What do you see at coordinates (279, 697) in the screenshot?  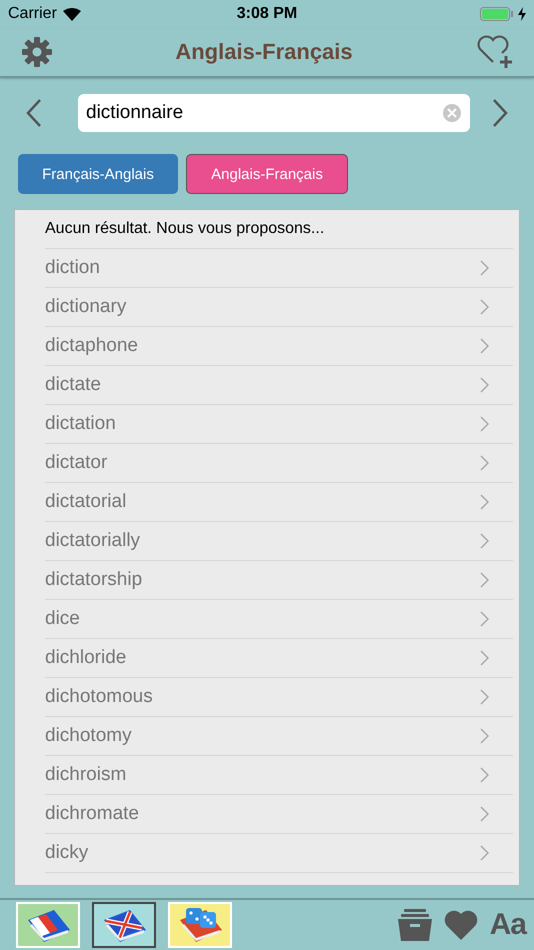 I see `suggestion-item: dichotomous` at bounding box center [279, 697].